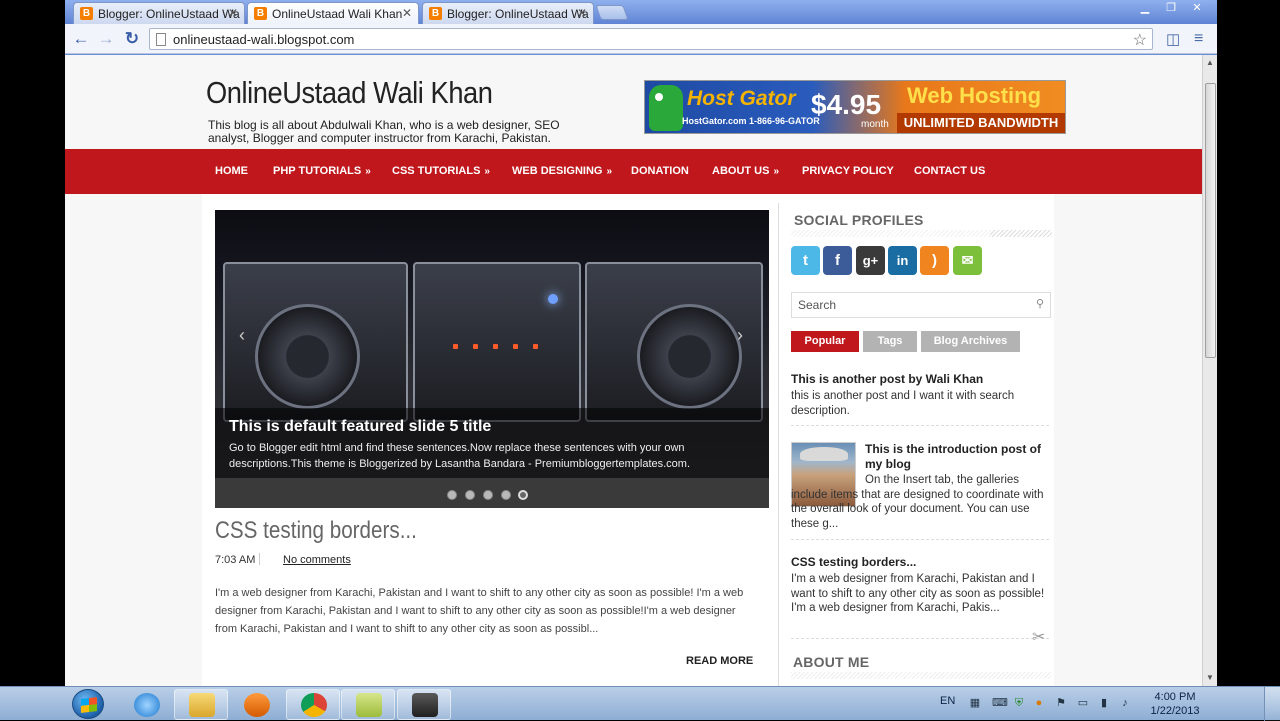  I want to click on slide-title: This is default featured slide 5 title, so click(360, 427).